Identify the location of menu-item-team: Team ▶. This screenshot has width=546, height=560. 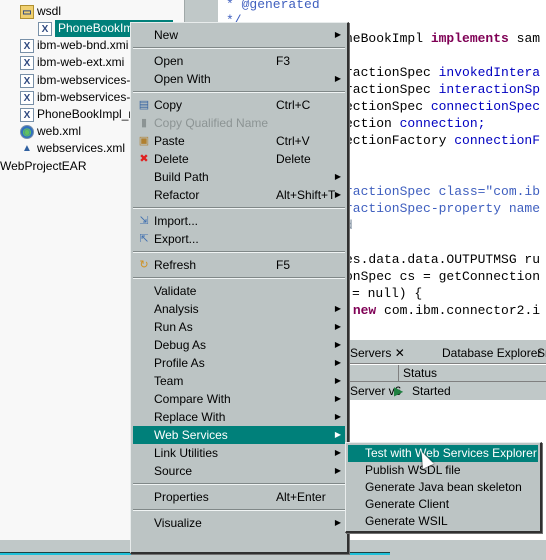
(239, 381).